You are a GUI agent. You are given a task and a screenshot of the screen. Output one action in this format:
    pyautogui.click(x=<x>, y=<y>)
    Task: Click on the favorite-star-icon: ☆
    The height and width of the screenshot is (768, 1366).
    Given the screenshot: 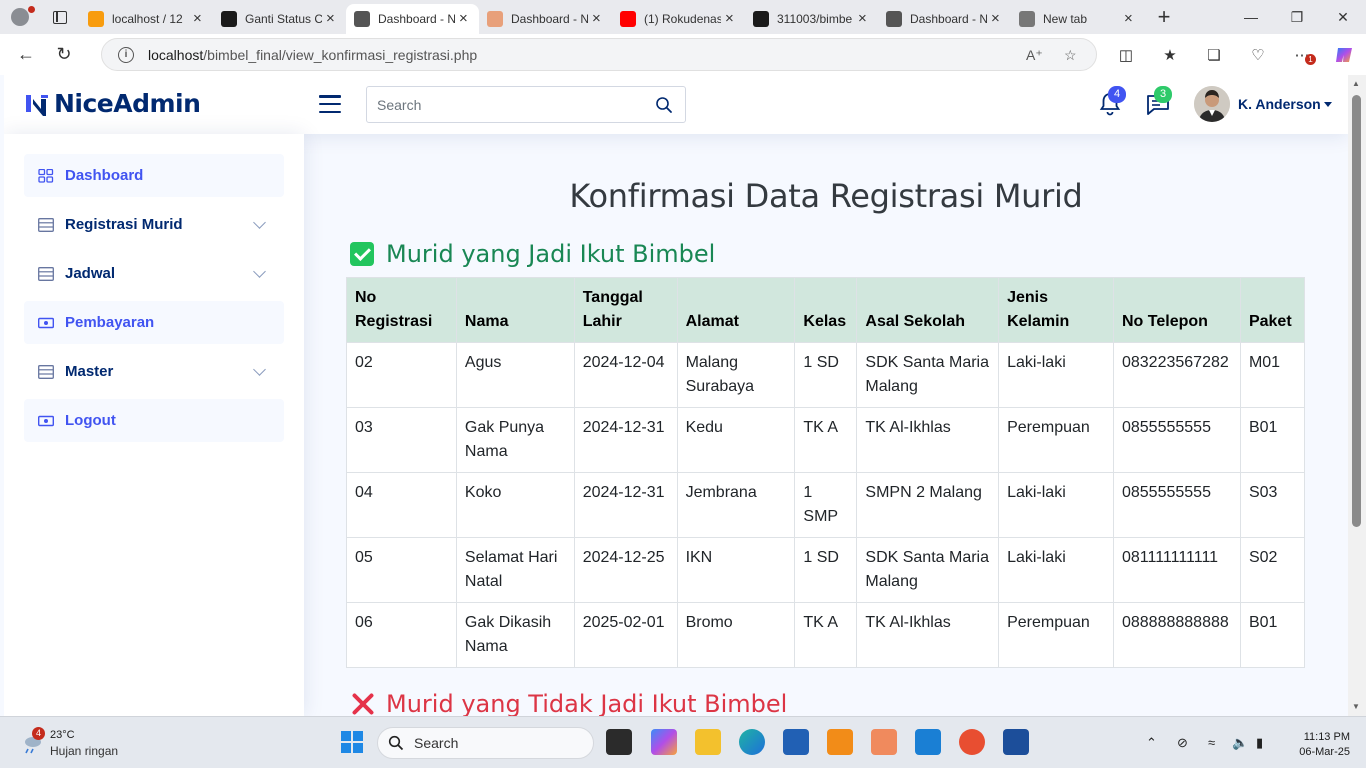 What is the action you would take?
    pyautogui.click(x=1070, y=55)
    